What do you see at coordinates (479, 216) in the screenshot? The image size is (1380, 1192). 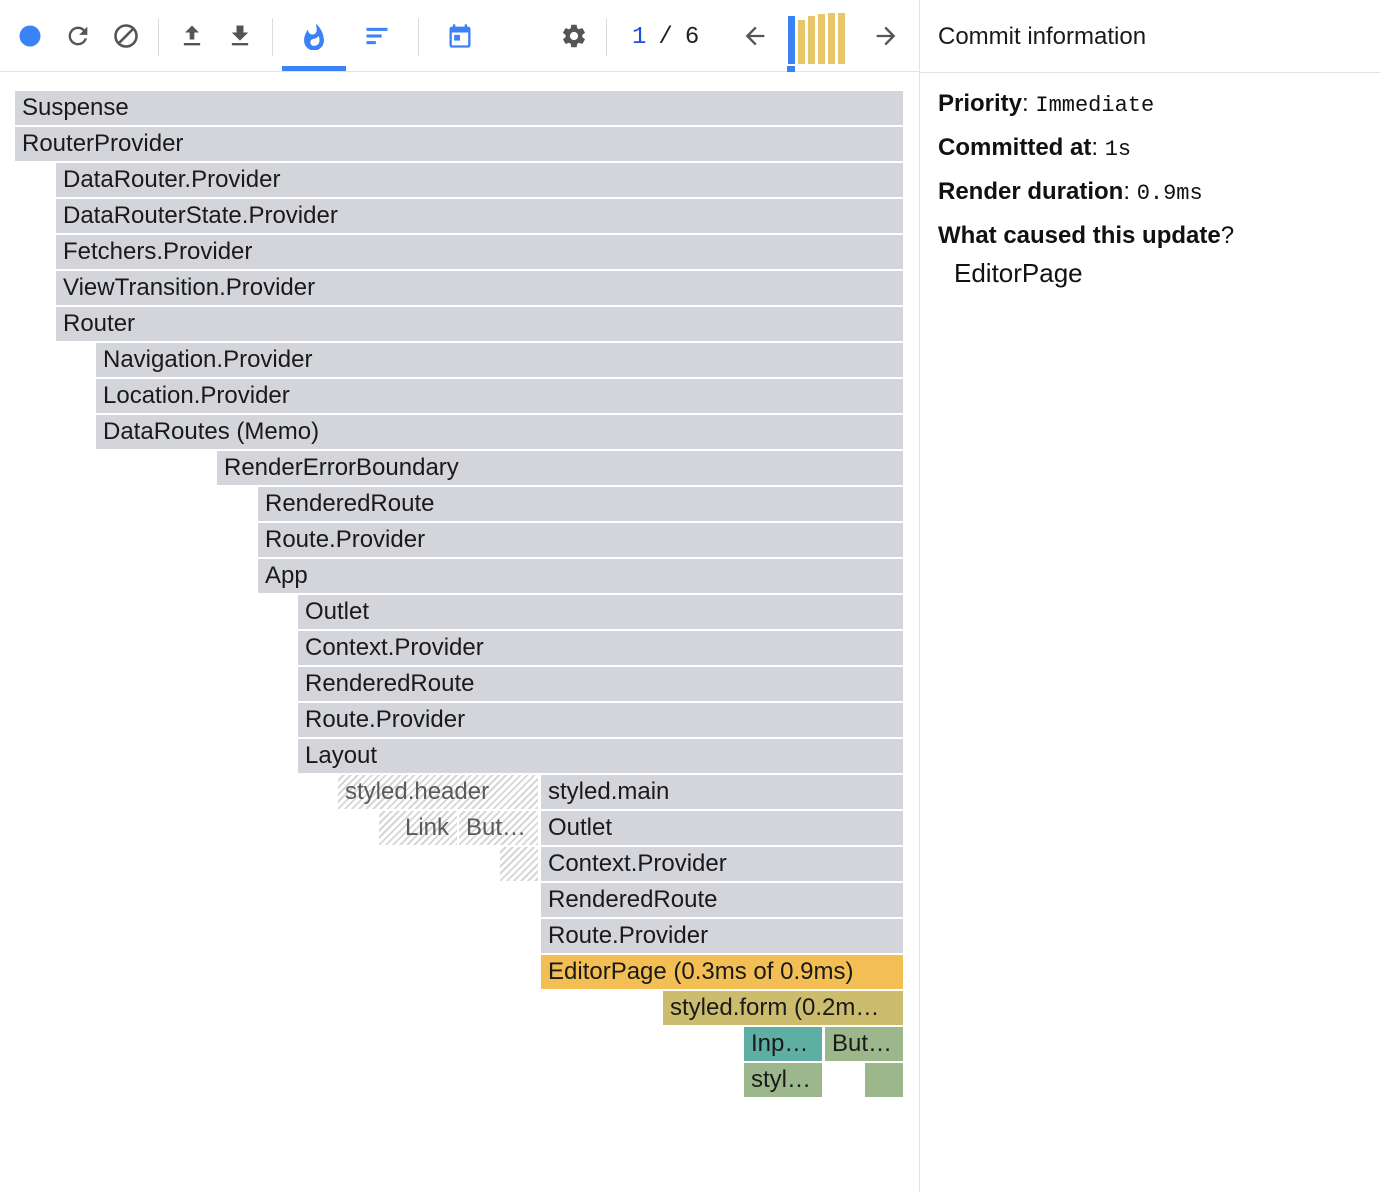 I see `flame-node-datarouterstate-provider: DataRouterState.Provider` at bounding box center [479, 216].